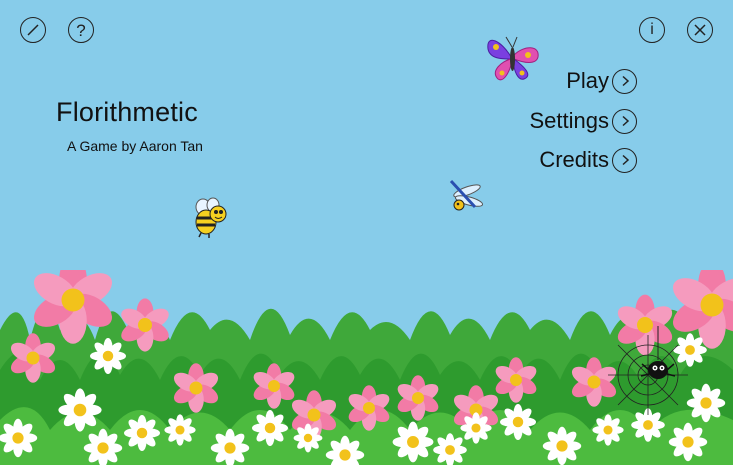  I want to click on play-button: Play, so click(601, 81).